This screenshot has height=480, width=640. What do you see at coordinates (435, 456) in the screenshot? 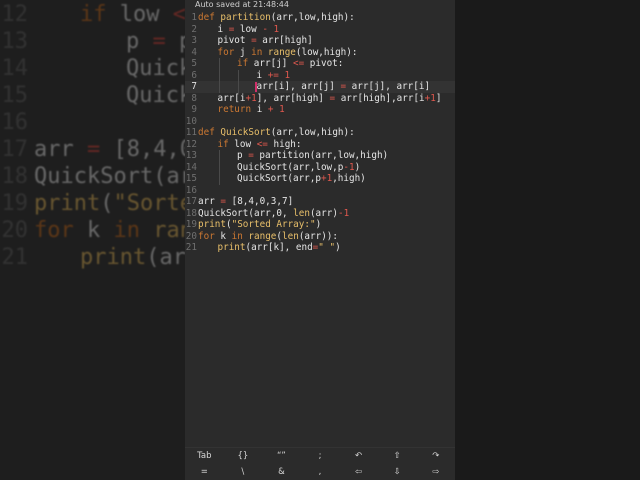
I see `redo-key: ↷` at bounding box center [435, 456].